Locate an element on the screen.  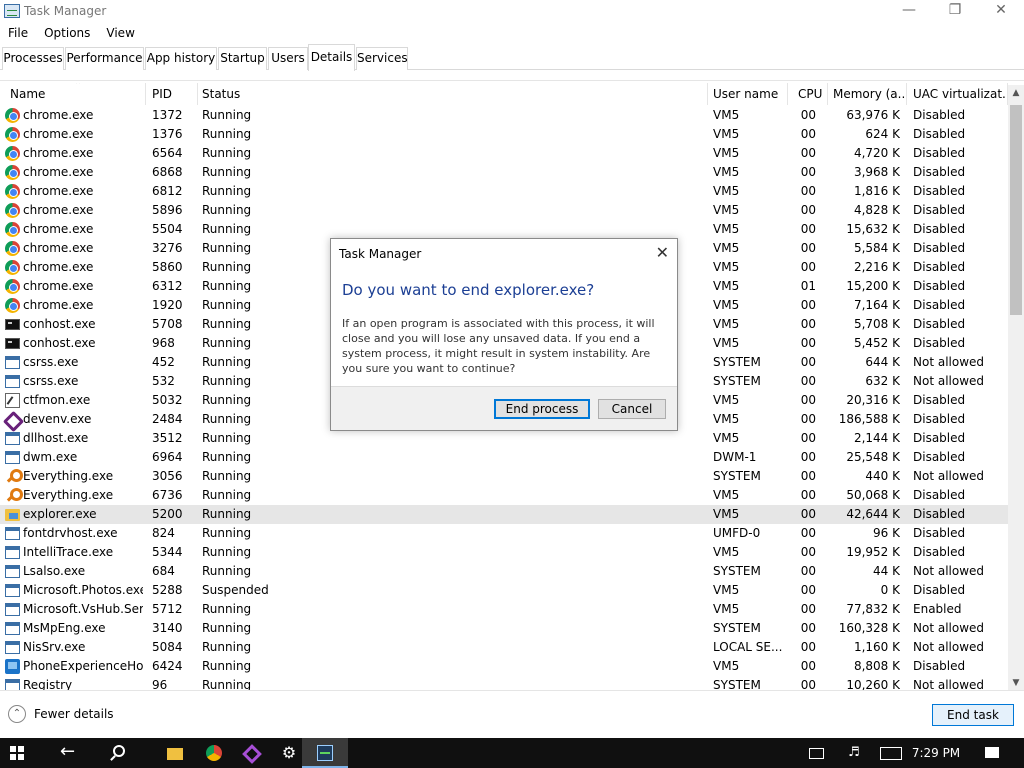
volume-icon: ♬ is located at coordinates (854, 753).